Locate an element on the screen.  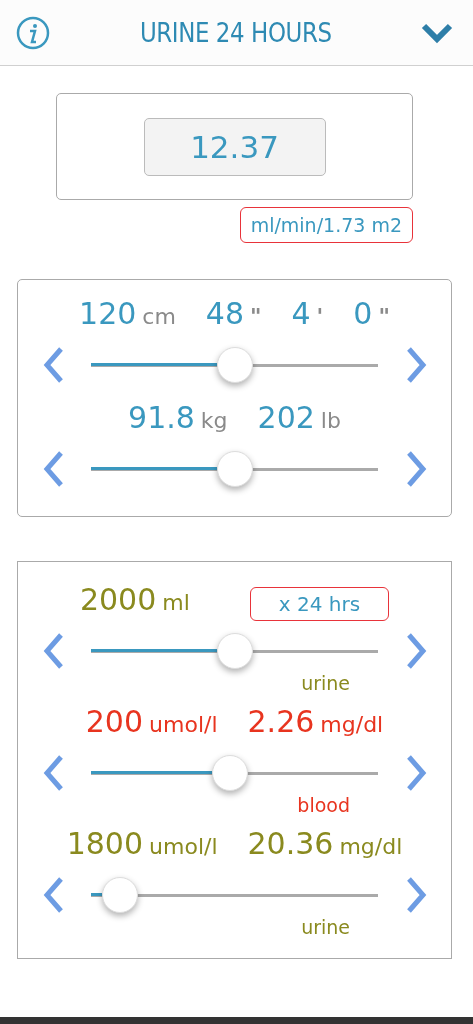
slider-fill is located at coordinates (96, 894).